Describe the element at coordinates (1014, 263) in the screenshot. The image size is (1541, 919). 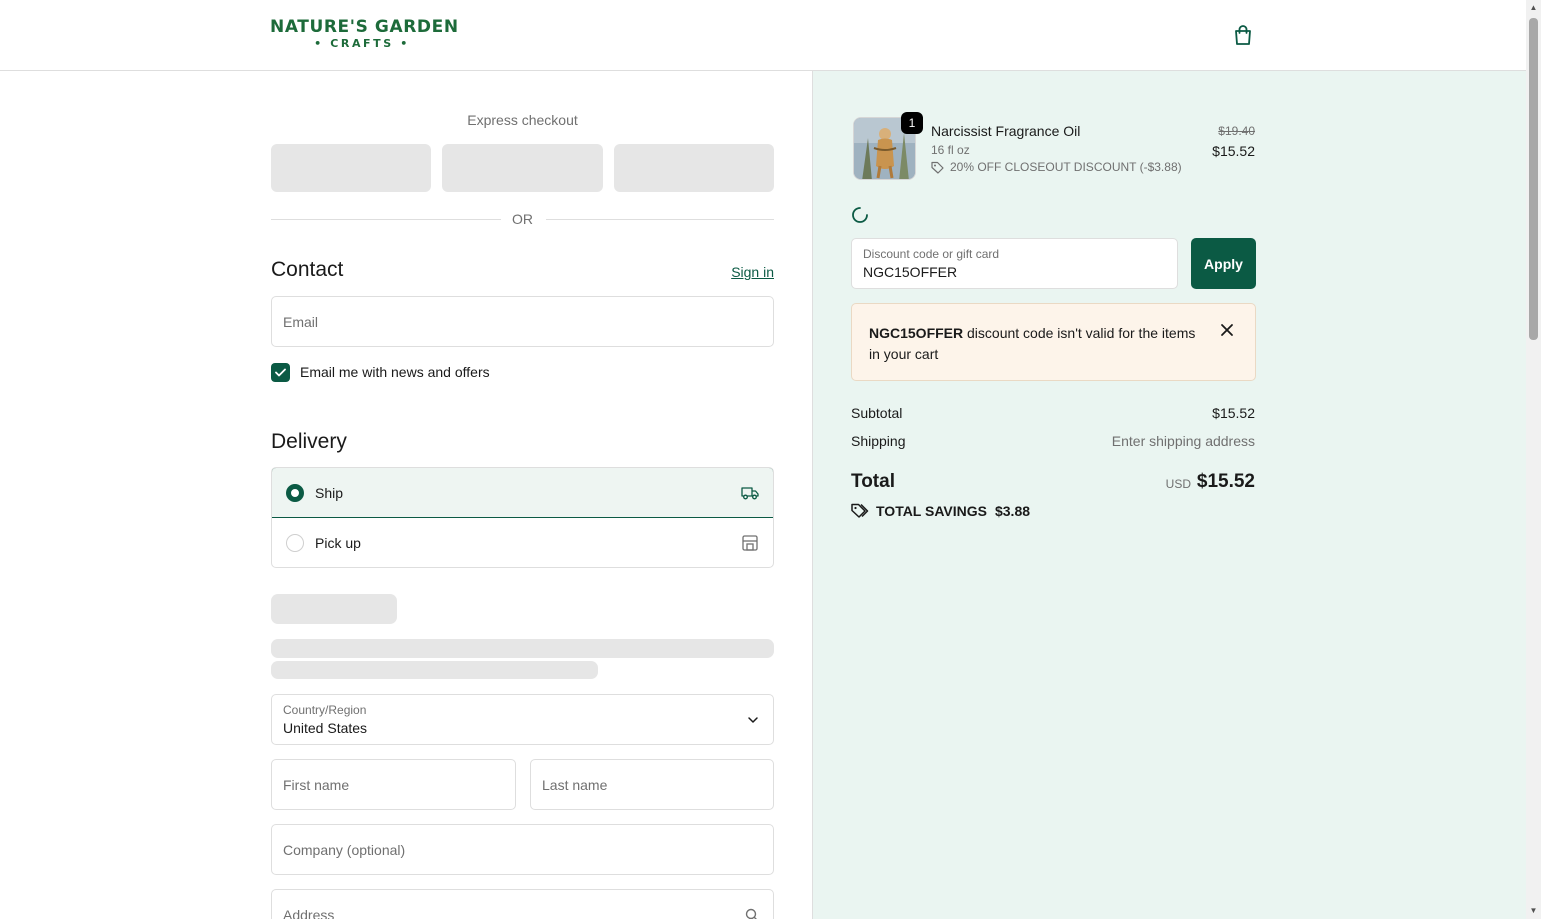
I see `discount-code-input: Discount code or gift card NGC15OFFER` at that location.